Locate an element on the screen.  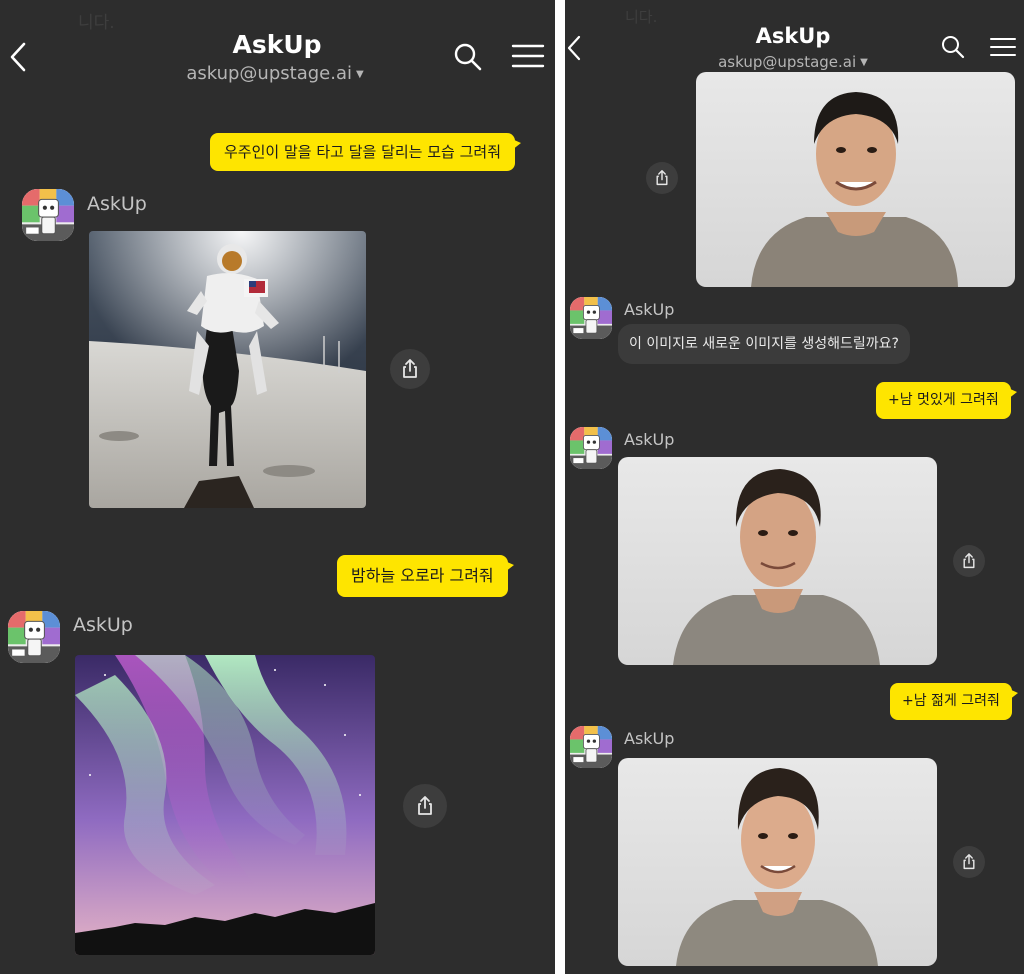
generated-image-astronaut is located at coordinates (227, 369).